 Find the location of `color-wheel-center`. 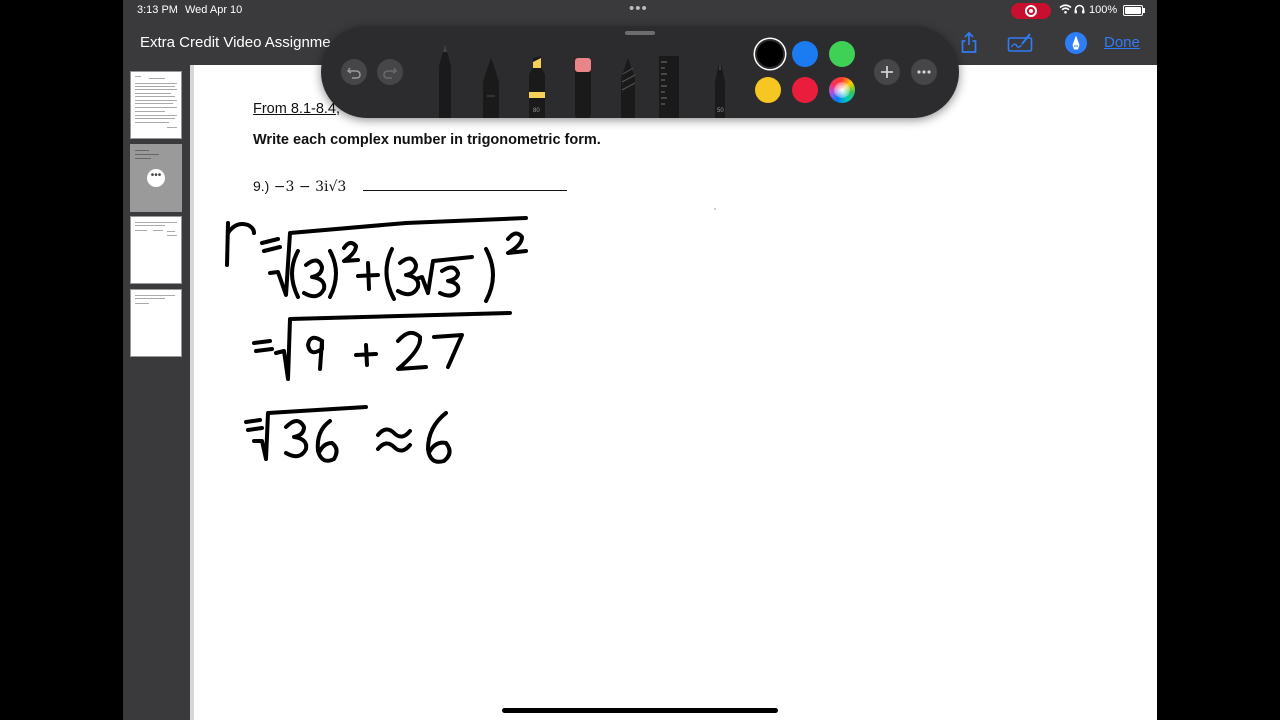

color-wheel-center is located at coordinates (842, 90).